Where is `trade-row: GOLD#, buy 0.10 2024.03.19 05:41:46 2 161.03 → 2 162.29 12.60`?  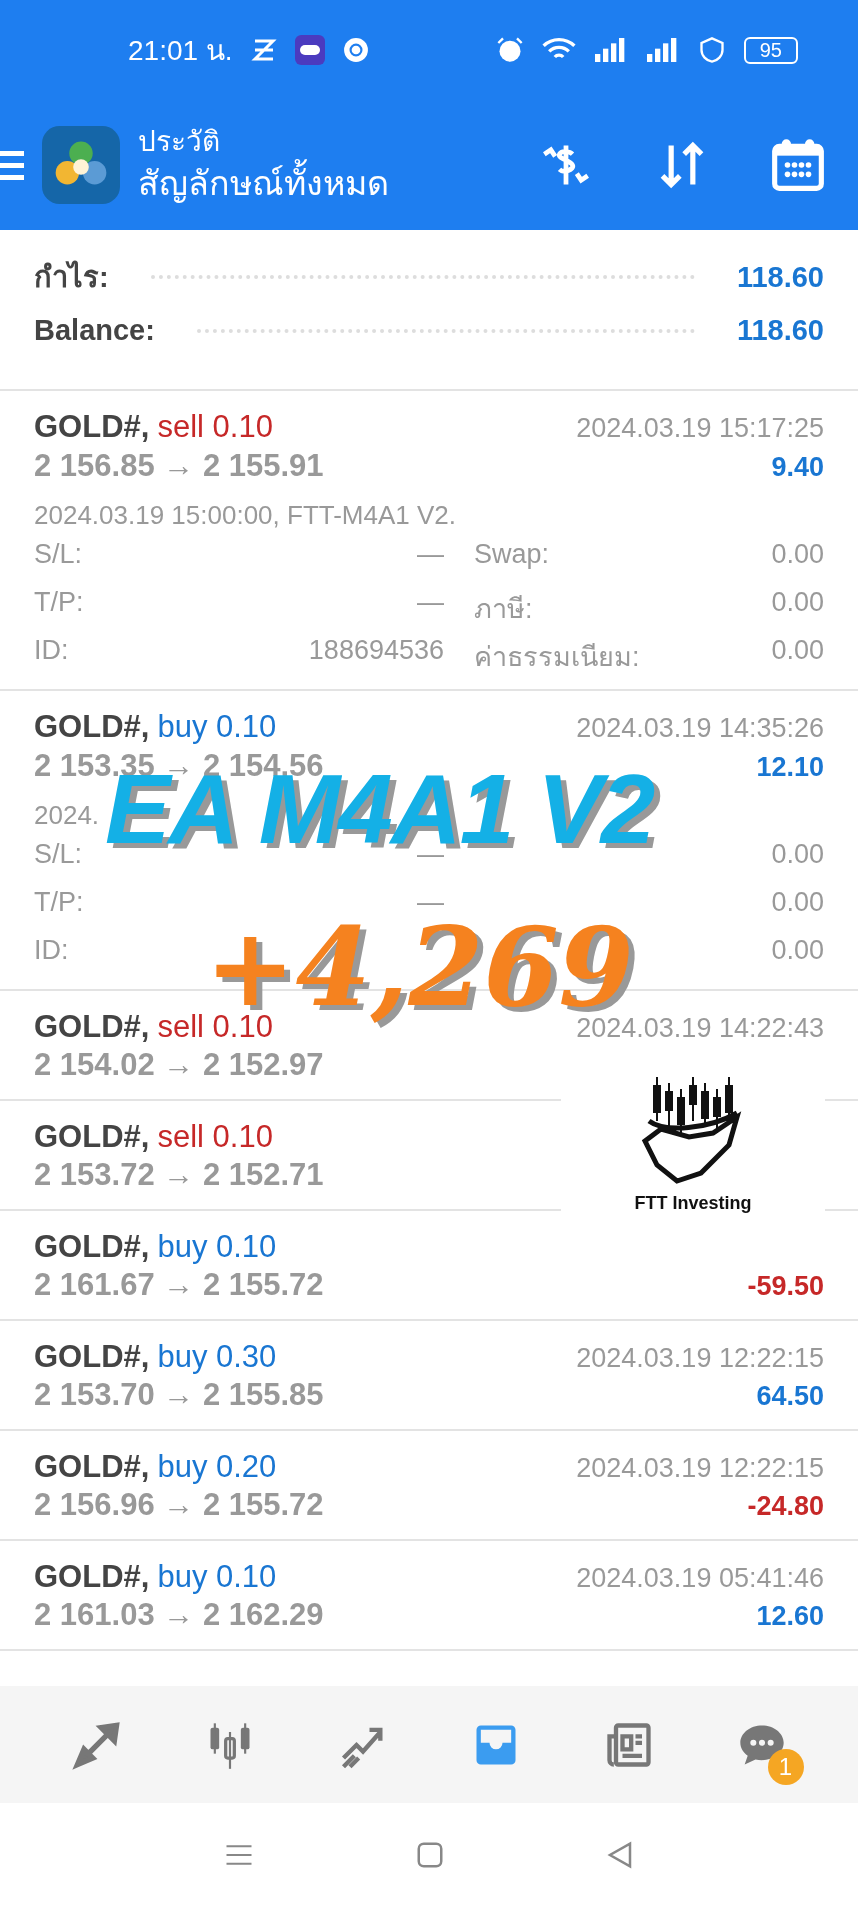 trade-row: GOLD#, buy 0.10 2024.03.19 05:41:46 2 161.03 → 2 162.29 12.60 is located at coordinates (429, 1596).